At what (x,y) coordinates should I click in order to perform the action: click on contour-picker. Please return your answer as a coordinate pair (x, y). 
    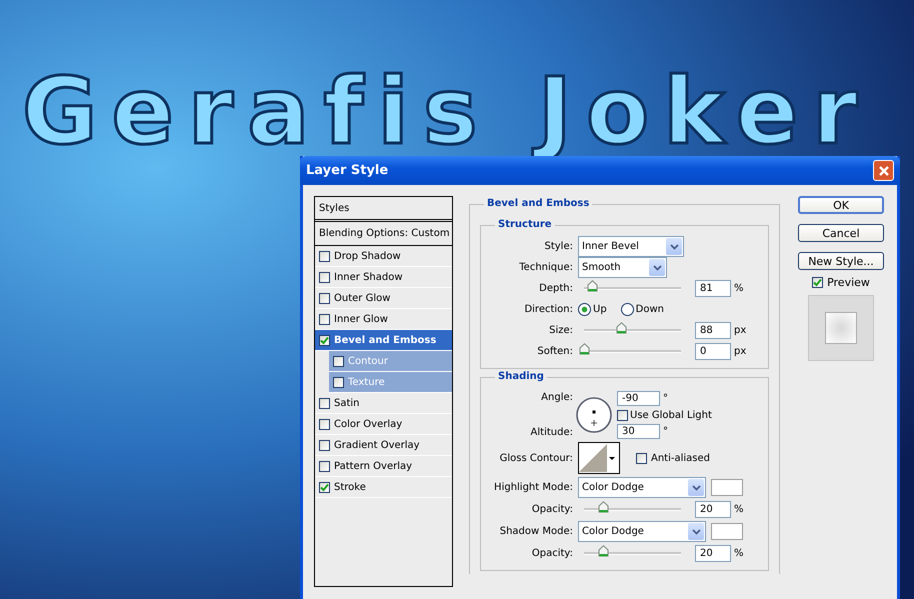
    Looking at the image, I should click on (599, 458).